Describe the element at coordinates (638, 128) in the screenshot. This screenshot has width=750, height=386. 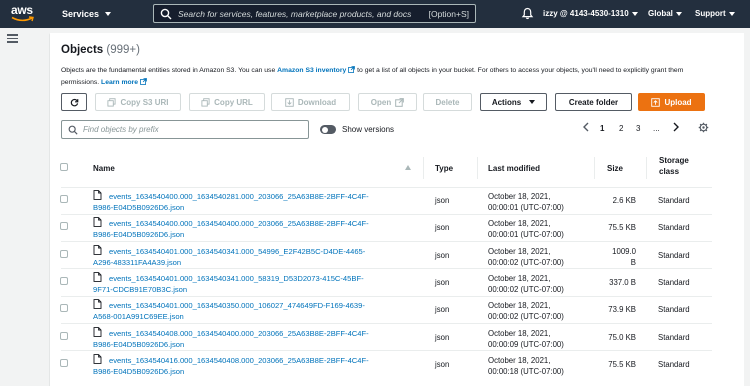
I see `page-3: 3` at that location.